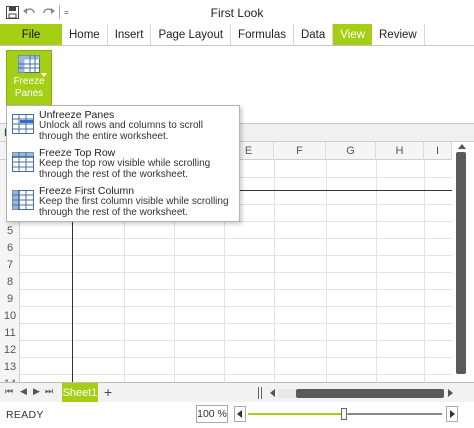  I want to click on sheet-tab-sheet1: Sheet1, so click(80, 393).